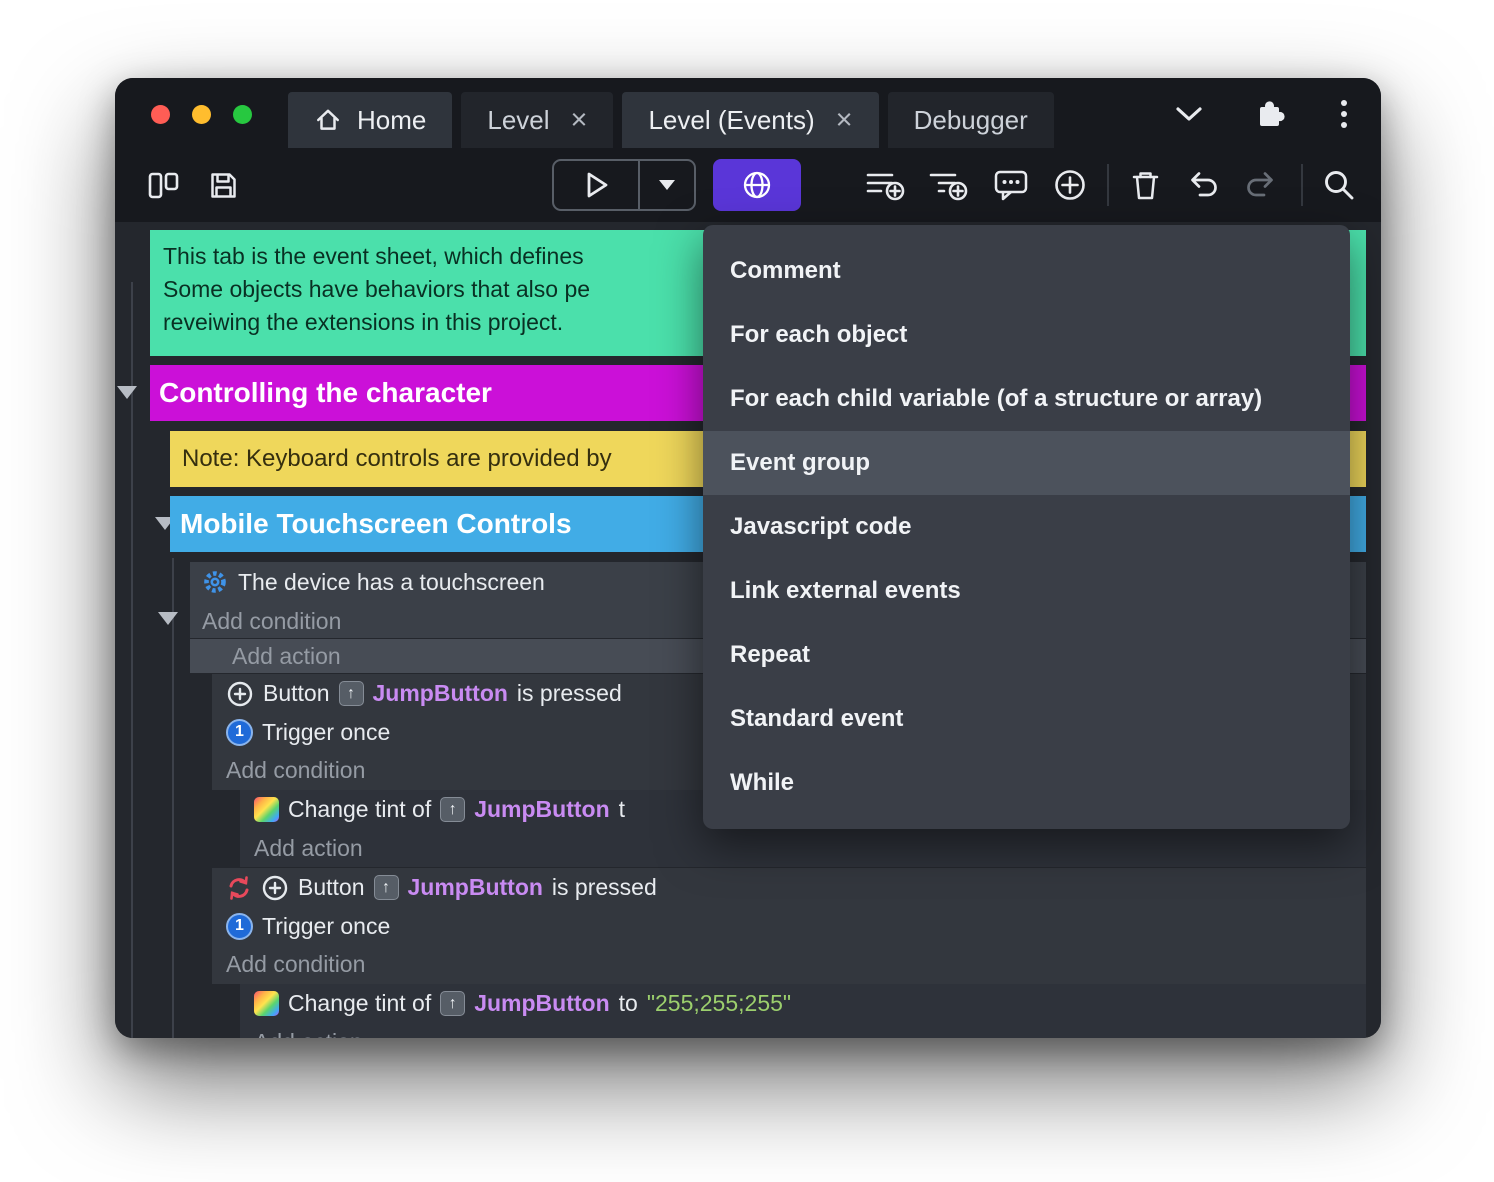 This screenshot has height=1182, width=1494. What do you see at coordinates (215, 582) in the screenshot?
I see `gear-icon` at bounding box center [215, 582].